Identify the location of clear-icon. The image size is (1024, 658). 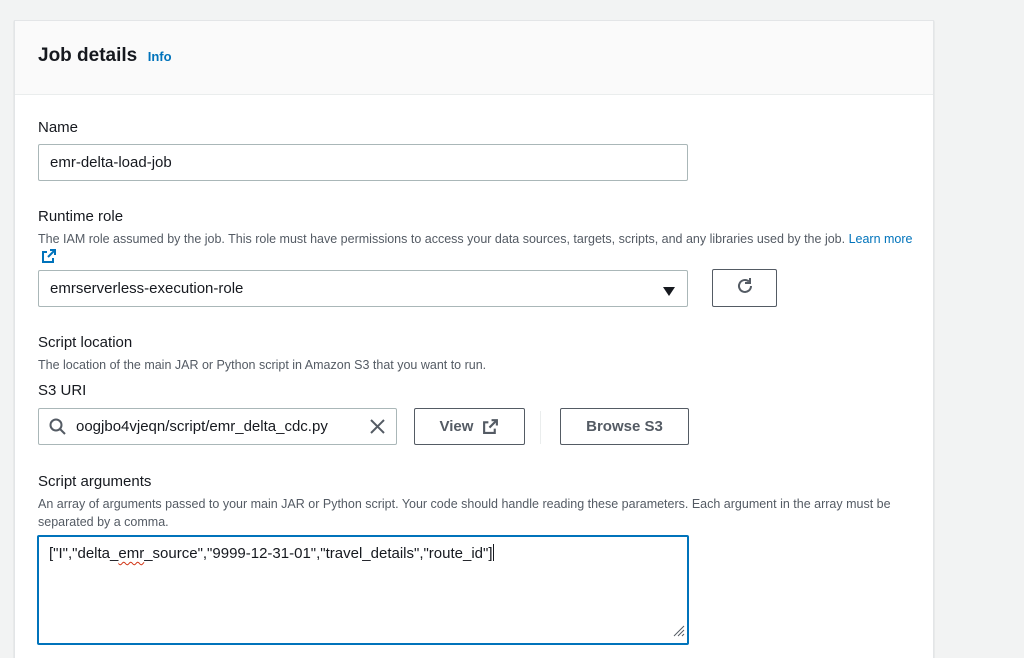
(377, 426).